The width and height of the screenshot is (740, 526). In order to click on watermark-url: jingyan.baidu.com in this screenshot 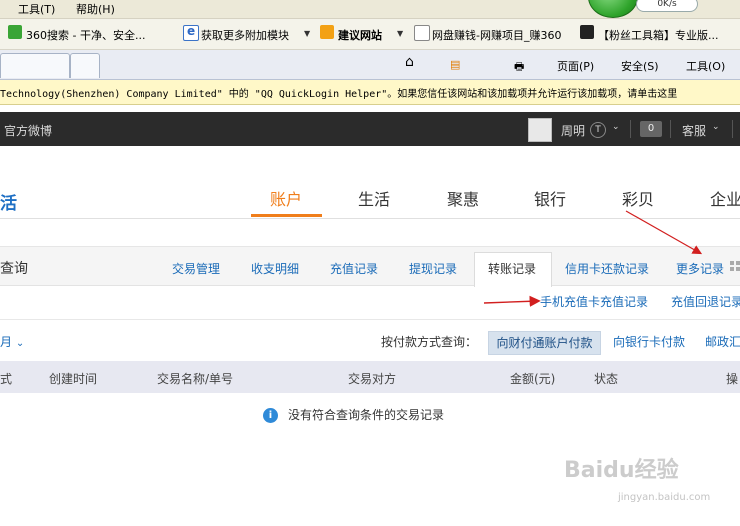, I will do `click(664, 497)`.